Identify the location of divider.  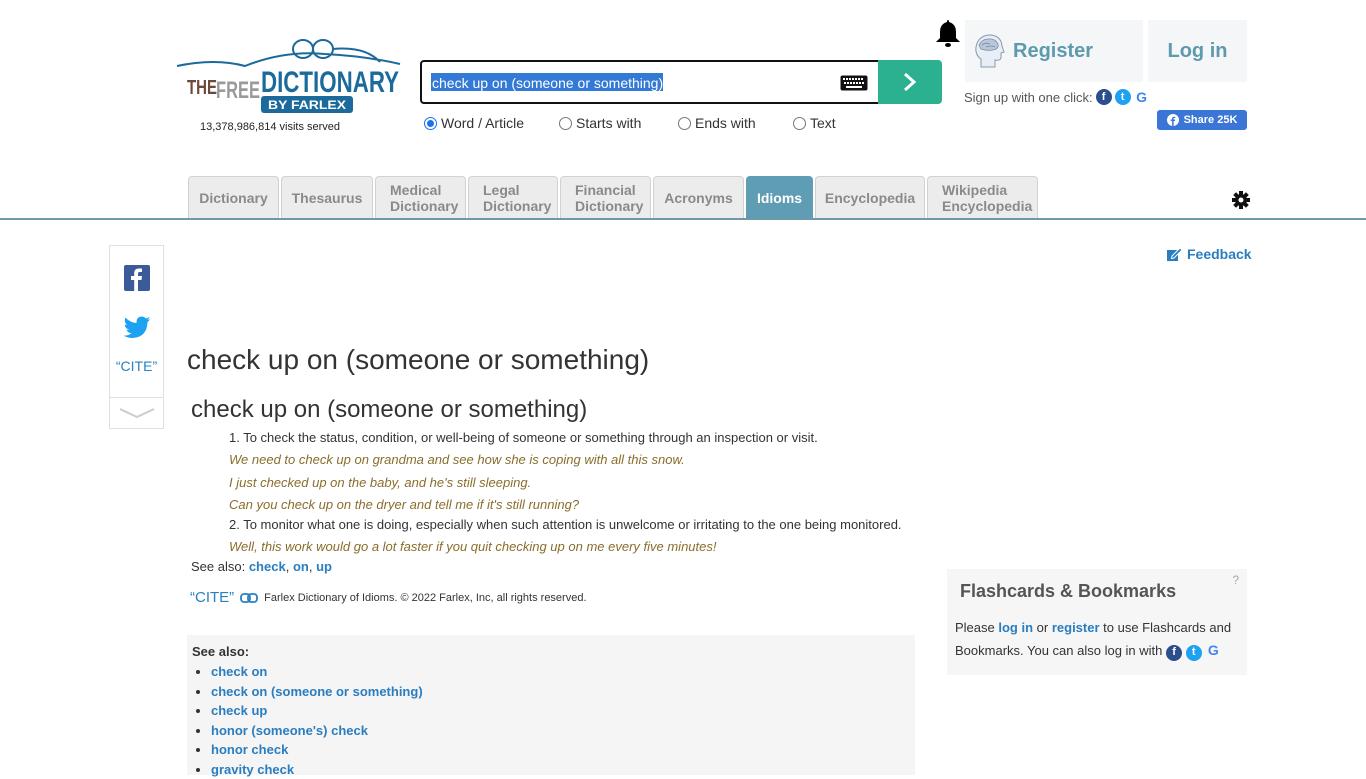
(136, 397).